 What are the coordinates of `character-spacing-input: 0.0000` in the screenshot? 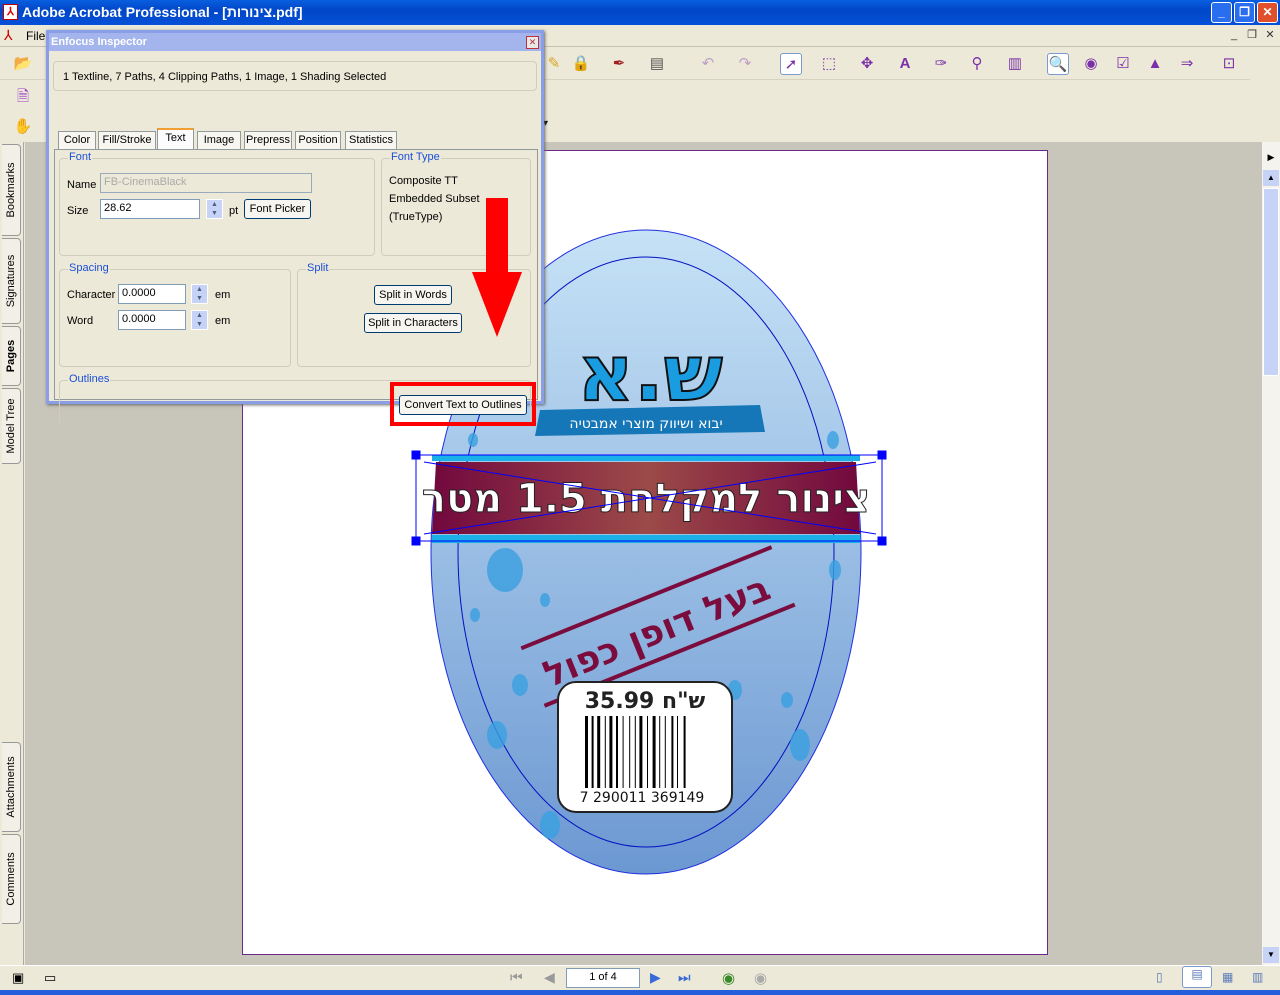 It's located at (152, 294).